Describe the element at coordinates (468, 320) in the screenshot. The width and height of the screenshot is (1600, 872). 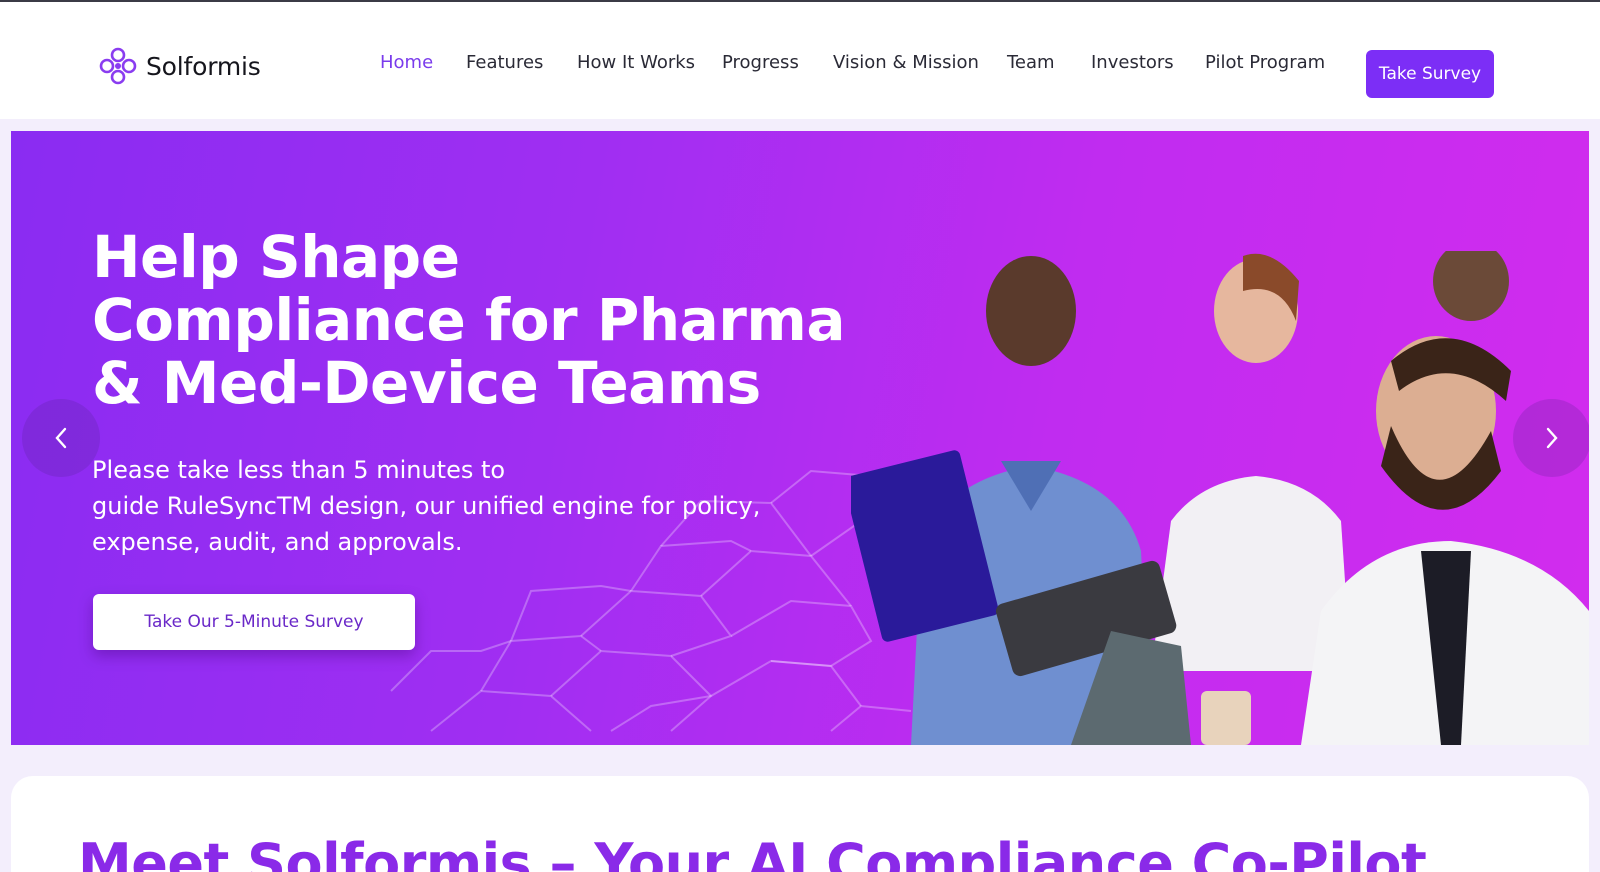
I see `hero-title-line: Compliance for Pharma` at that location.